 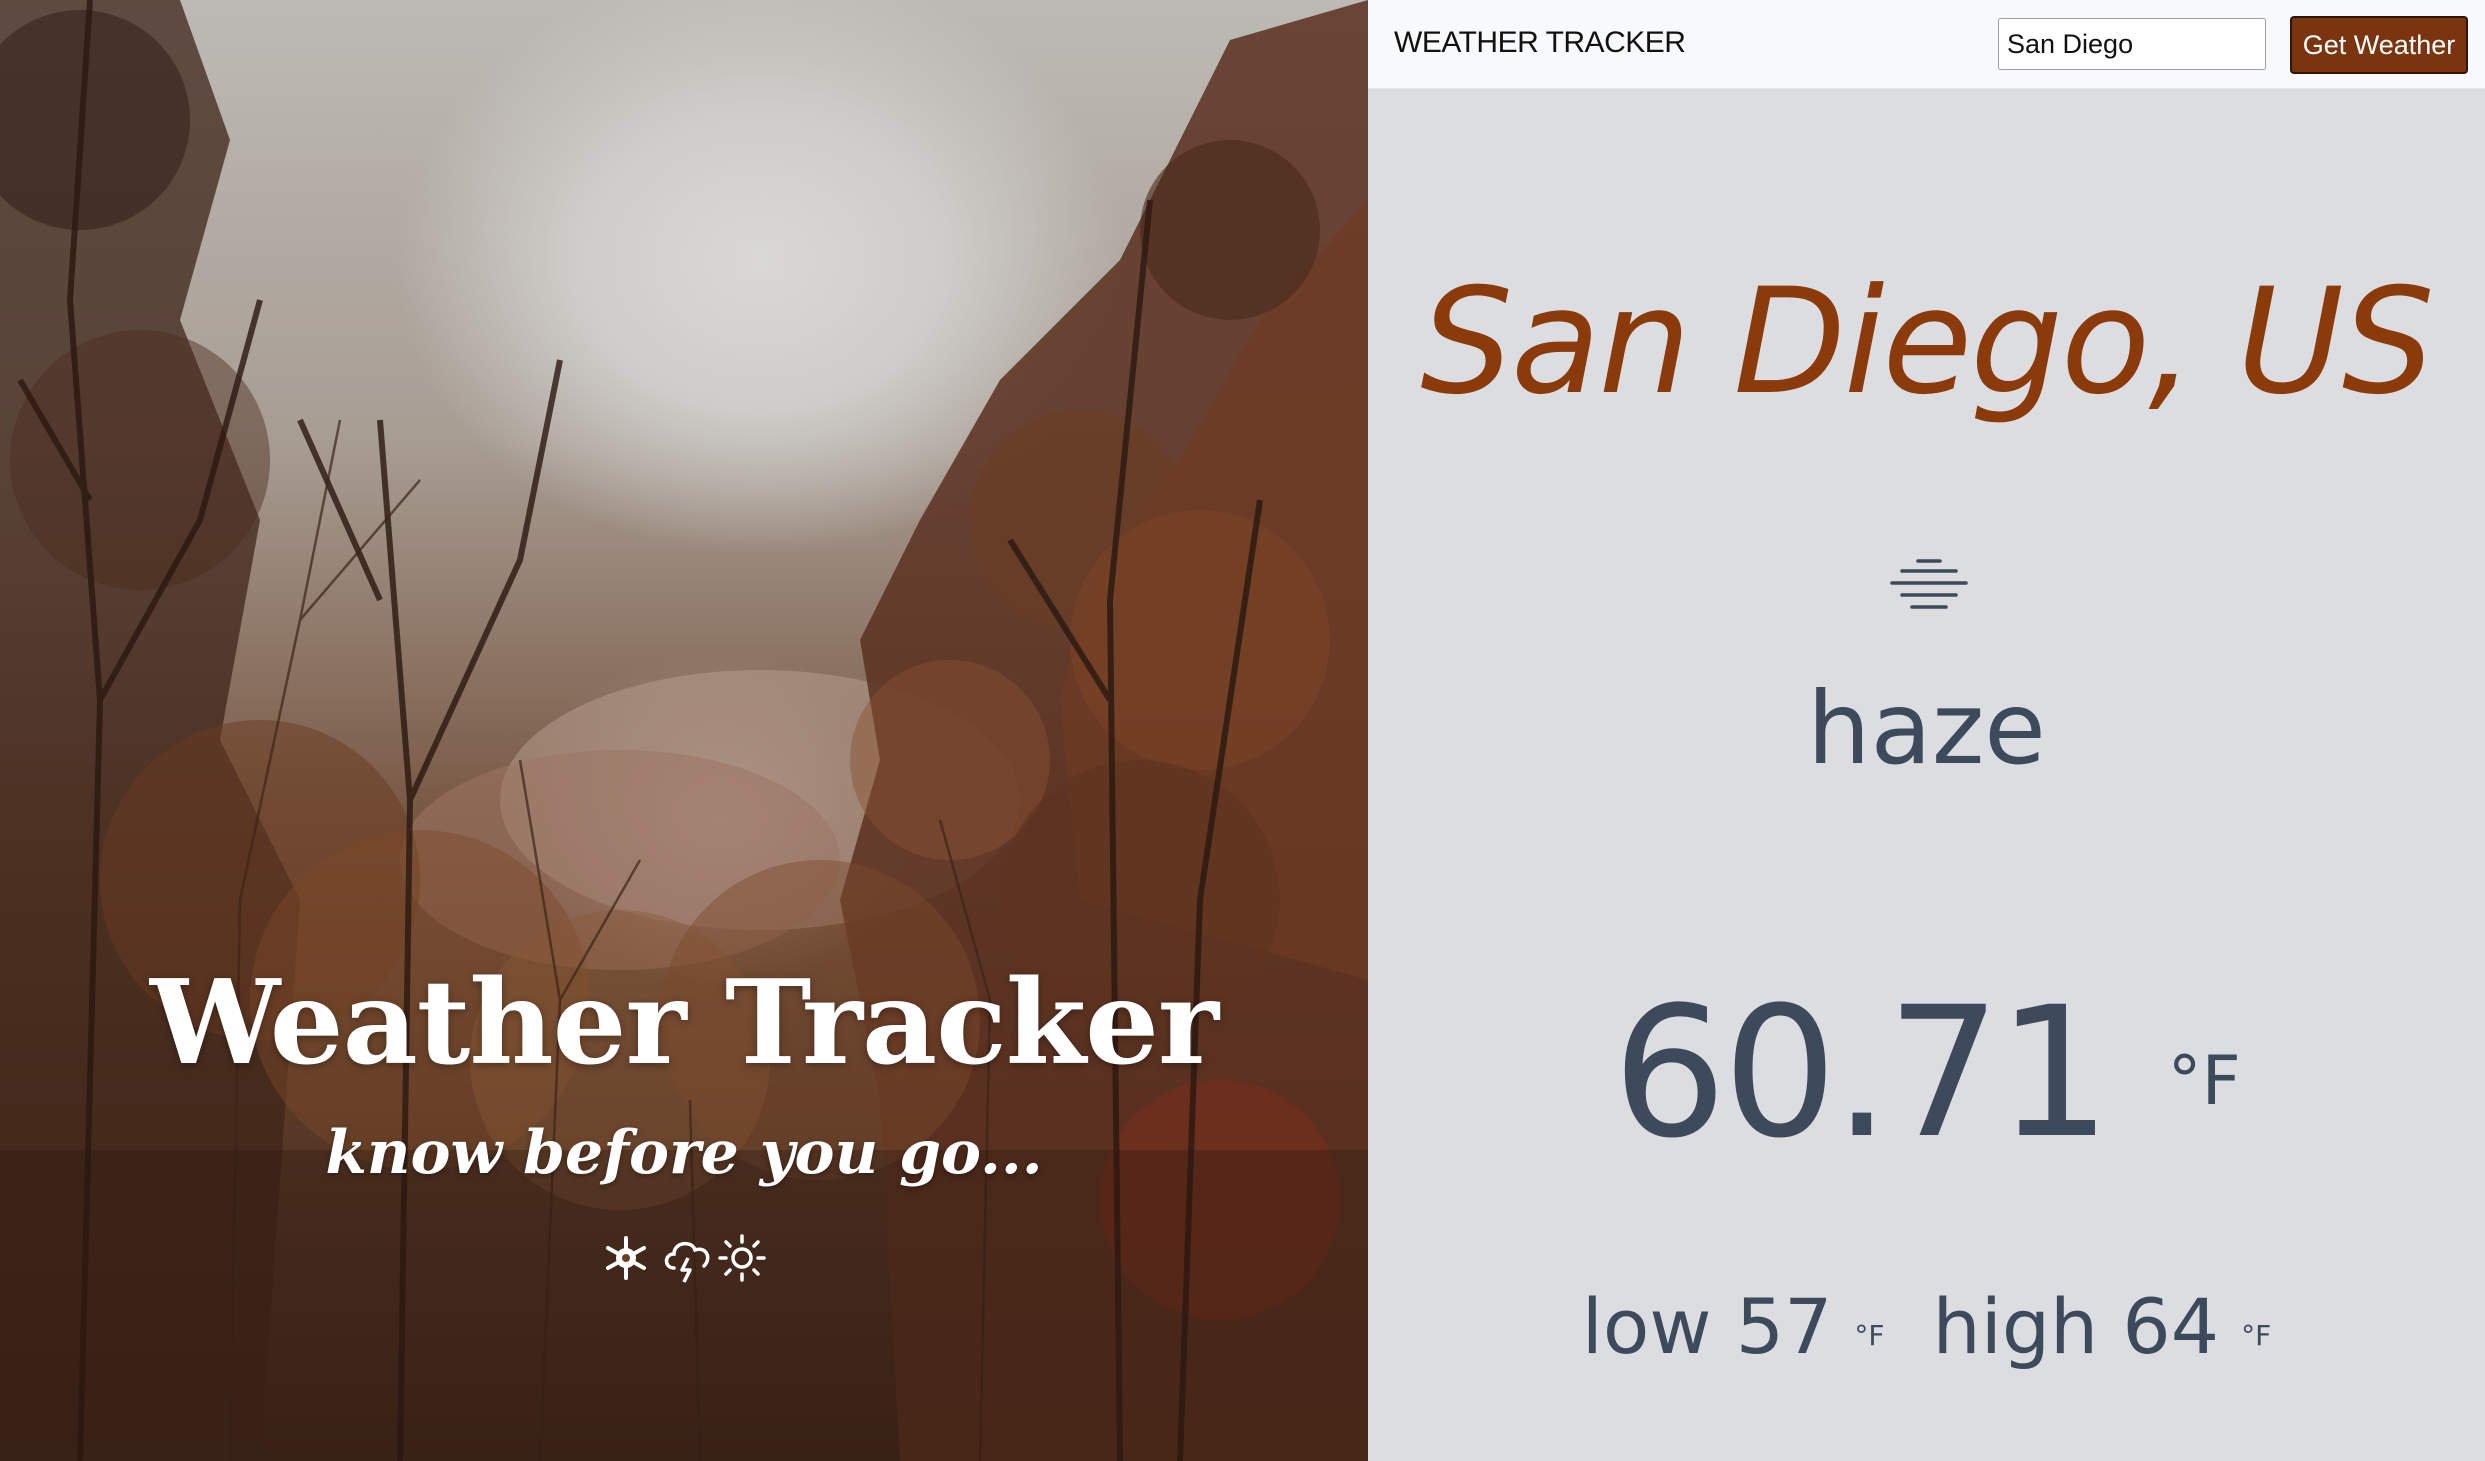 What do you see at coordinates (626, 1258) in the screenshot?
I see `snowflake-icon` at bounding box center [626, 1258].